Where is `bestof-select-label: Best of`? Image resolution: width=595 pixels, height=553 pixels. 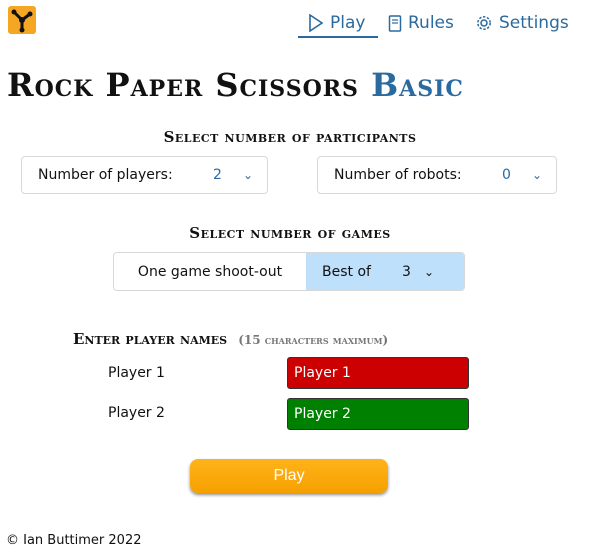
bestof-select-label: Best of is located at coordinates (346, 271).